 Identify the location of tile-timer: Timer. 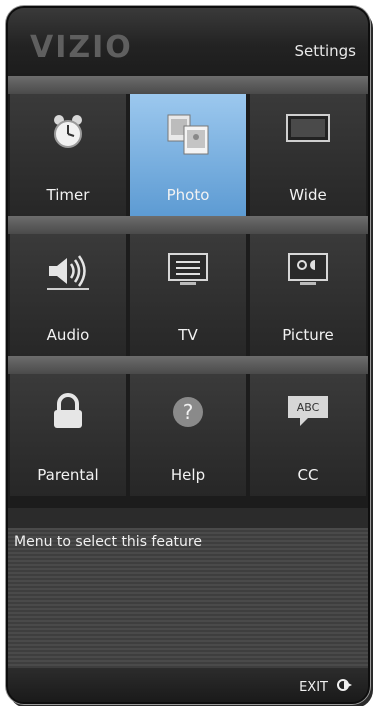
(68, 155).